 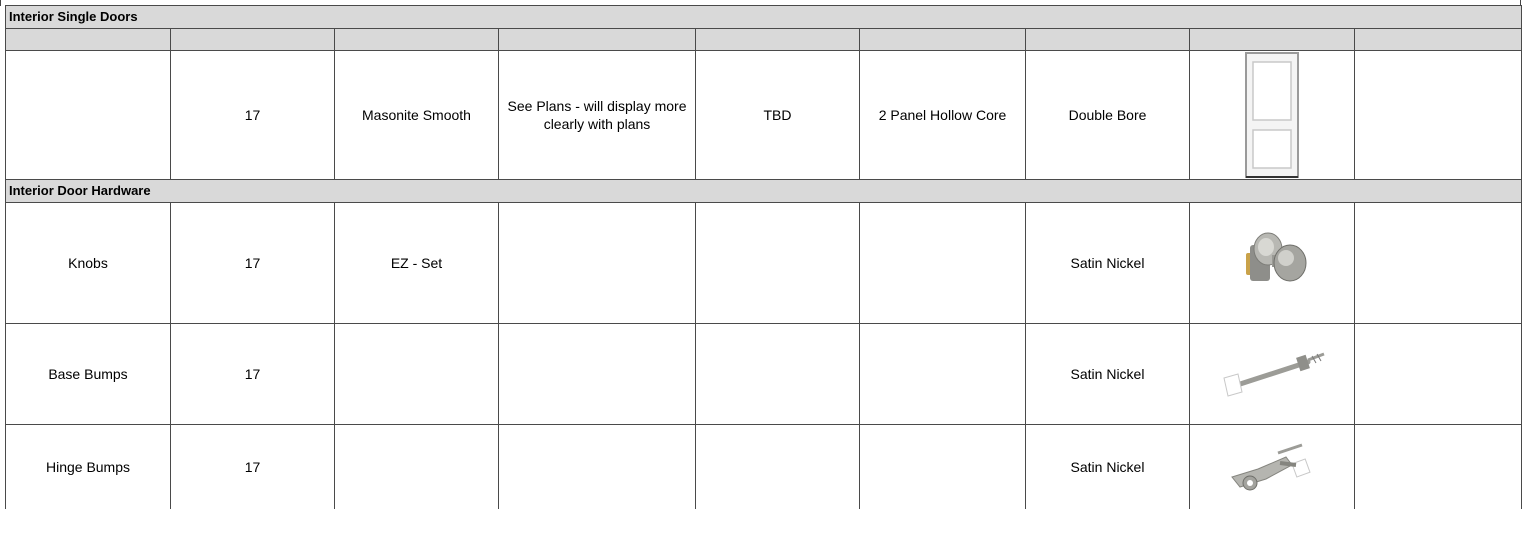 I want to click on item-cell: Knobs, so click(x=88, y=263).